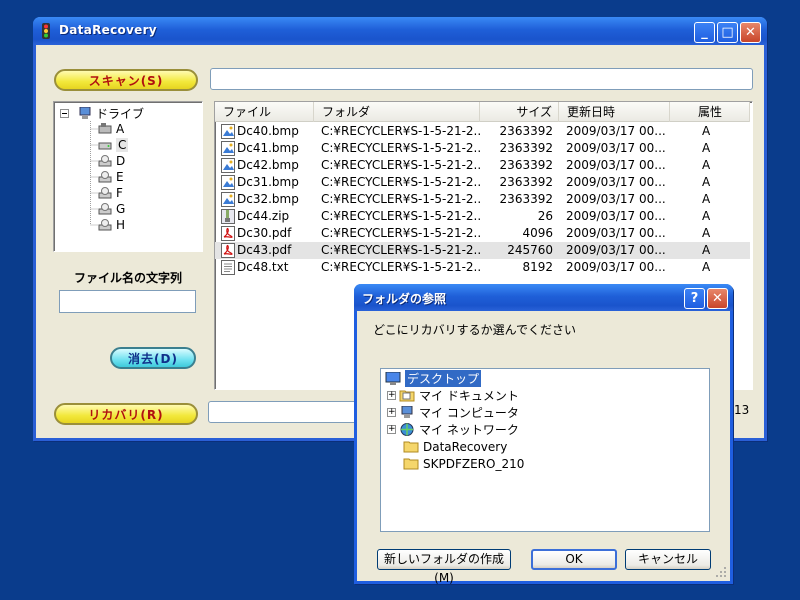 Image resolution: width=800 pixels, height=600 pixels. I want to click on computer-icon, so click(85, 113).